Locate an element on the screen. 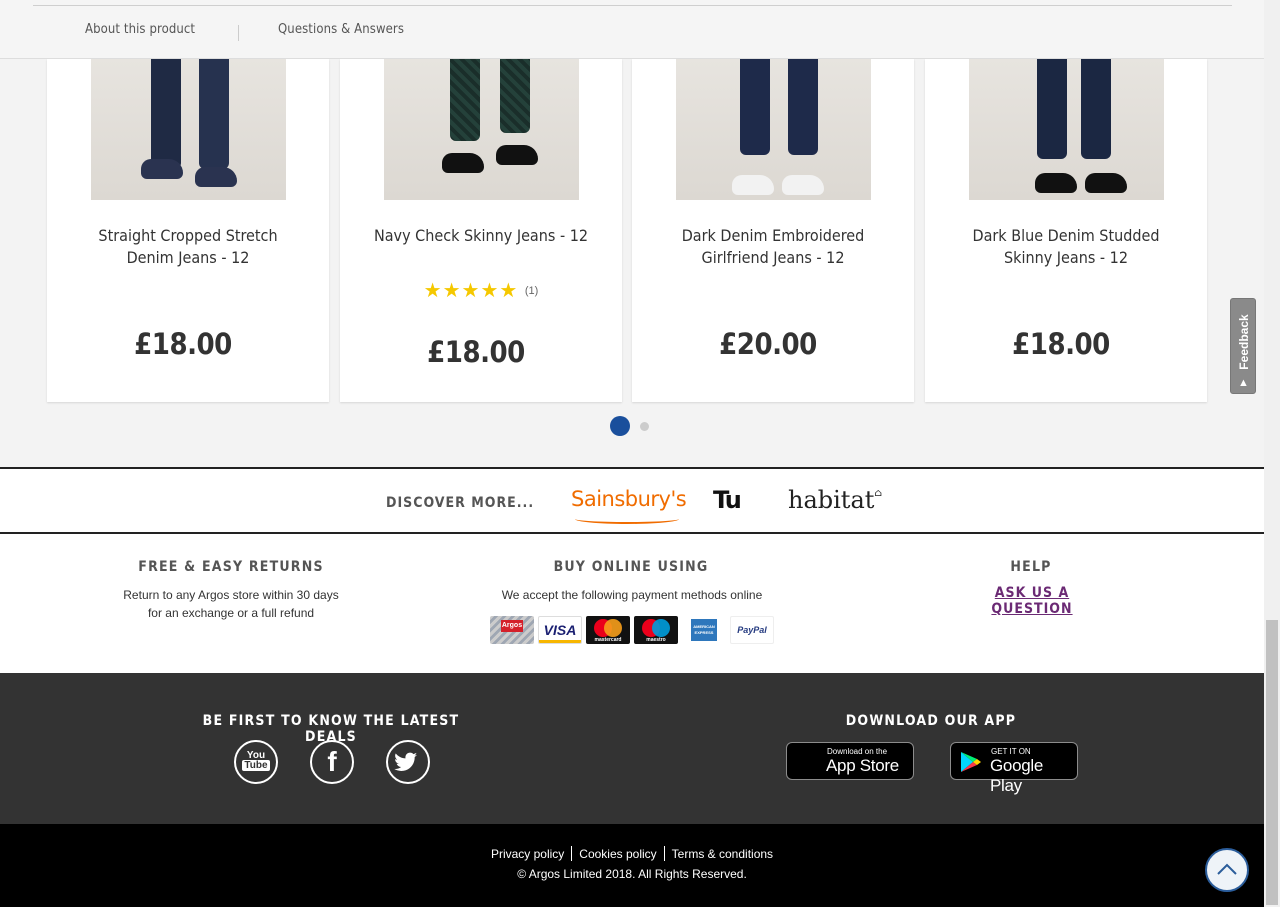 Image resolution: width=1280 pixels, height=907 pixels. returns-heading: FREE & EASY RETURNS is located at coordinates (231, 567).